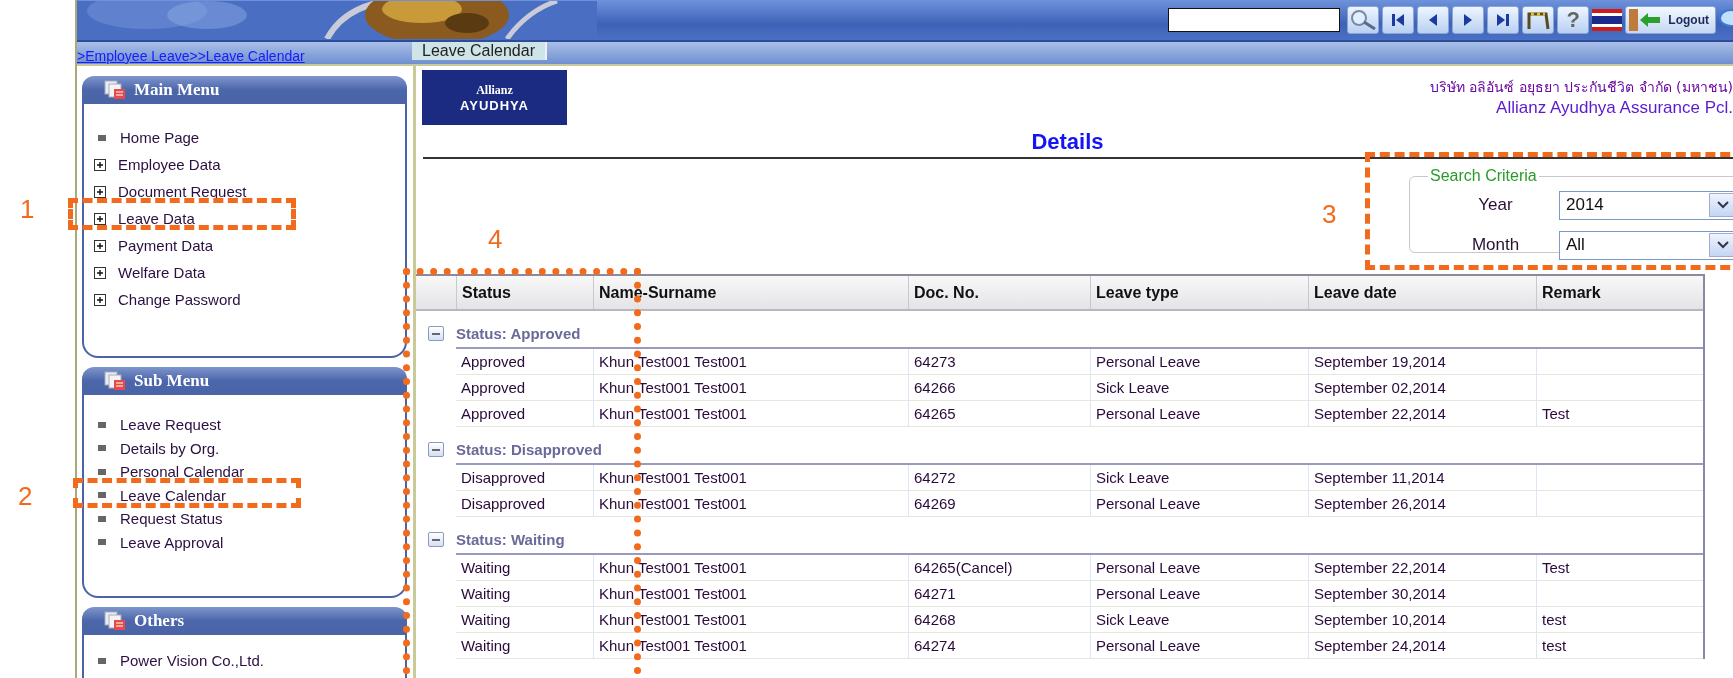  What do you see at coordinates (177, 90) in the screenshot?
I see `menu-panel-title: Main Menu` at bounding box center [177, 90].